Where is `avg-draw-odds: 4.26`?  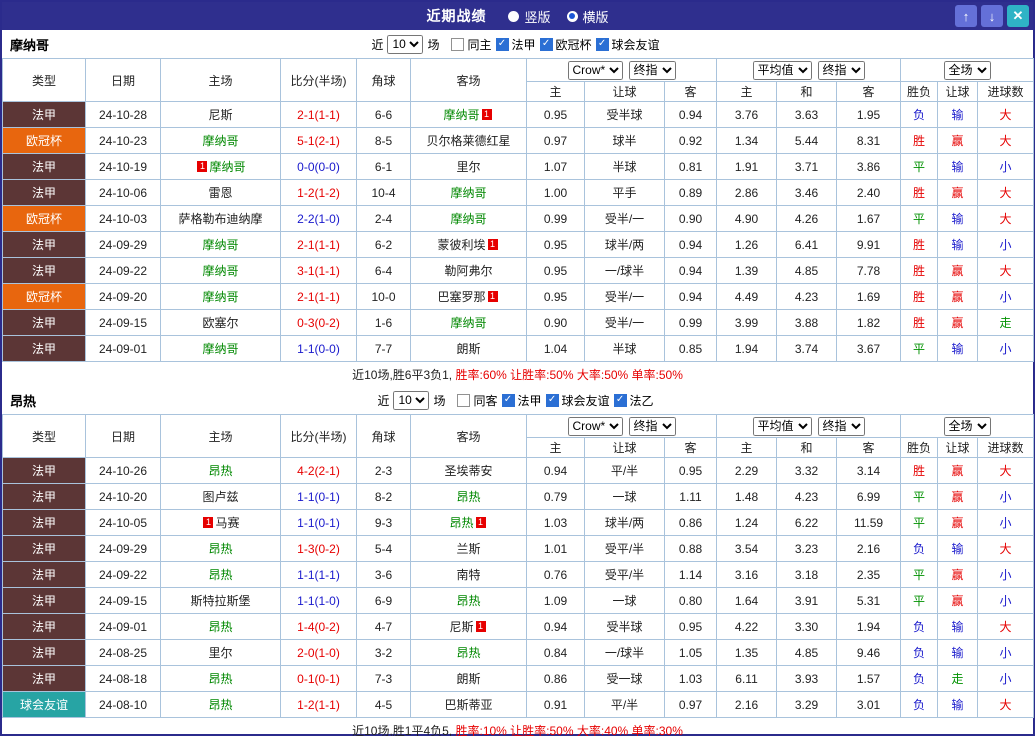 avg-draw-odds: 4.26 is located at coordinates (807, 218).